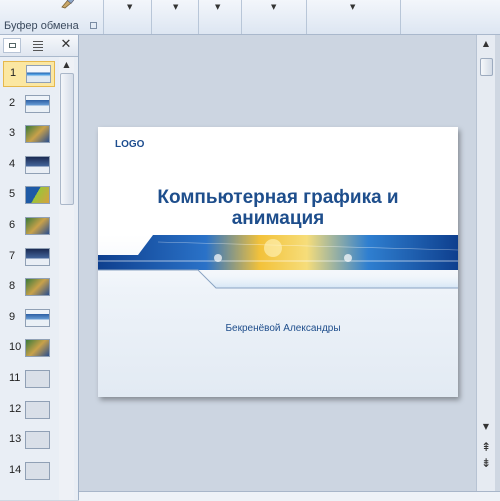 This screenshot has width=500, height=501. What do you see at coordinates (12, 45) in the screenshot?
I see `slides-tab` at bounding box center [12, 45].